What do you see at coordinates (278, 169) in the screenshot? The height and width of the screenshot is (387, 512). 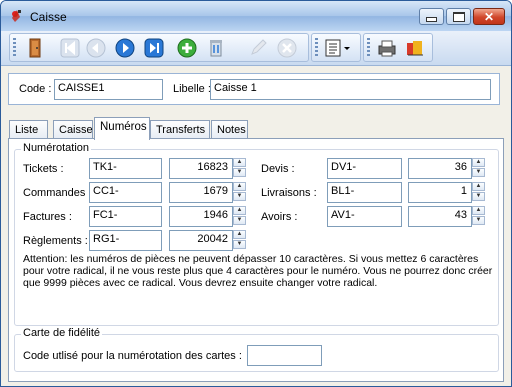 I see `devis-label: Devis :` at bounding box center [278, 169].